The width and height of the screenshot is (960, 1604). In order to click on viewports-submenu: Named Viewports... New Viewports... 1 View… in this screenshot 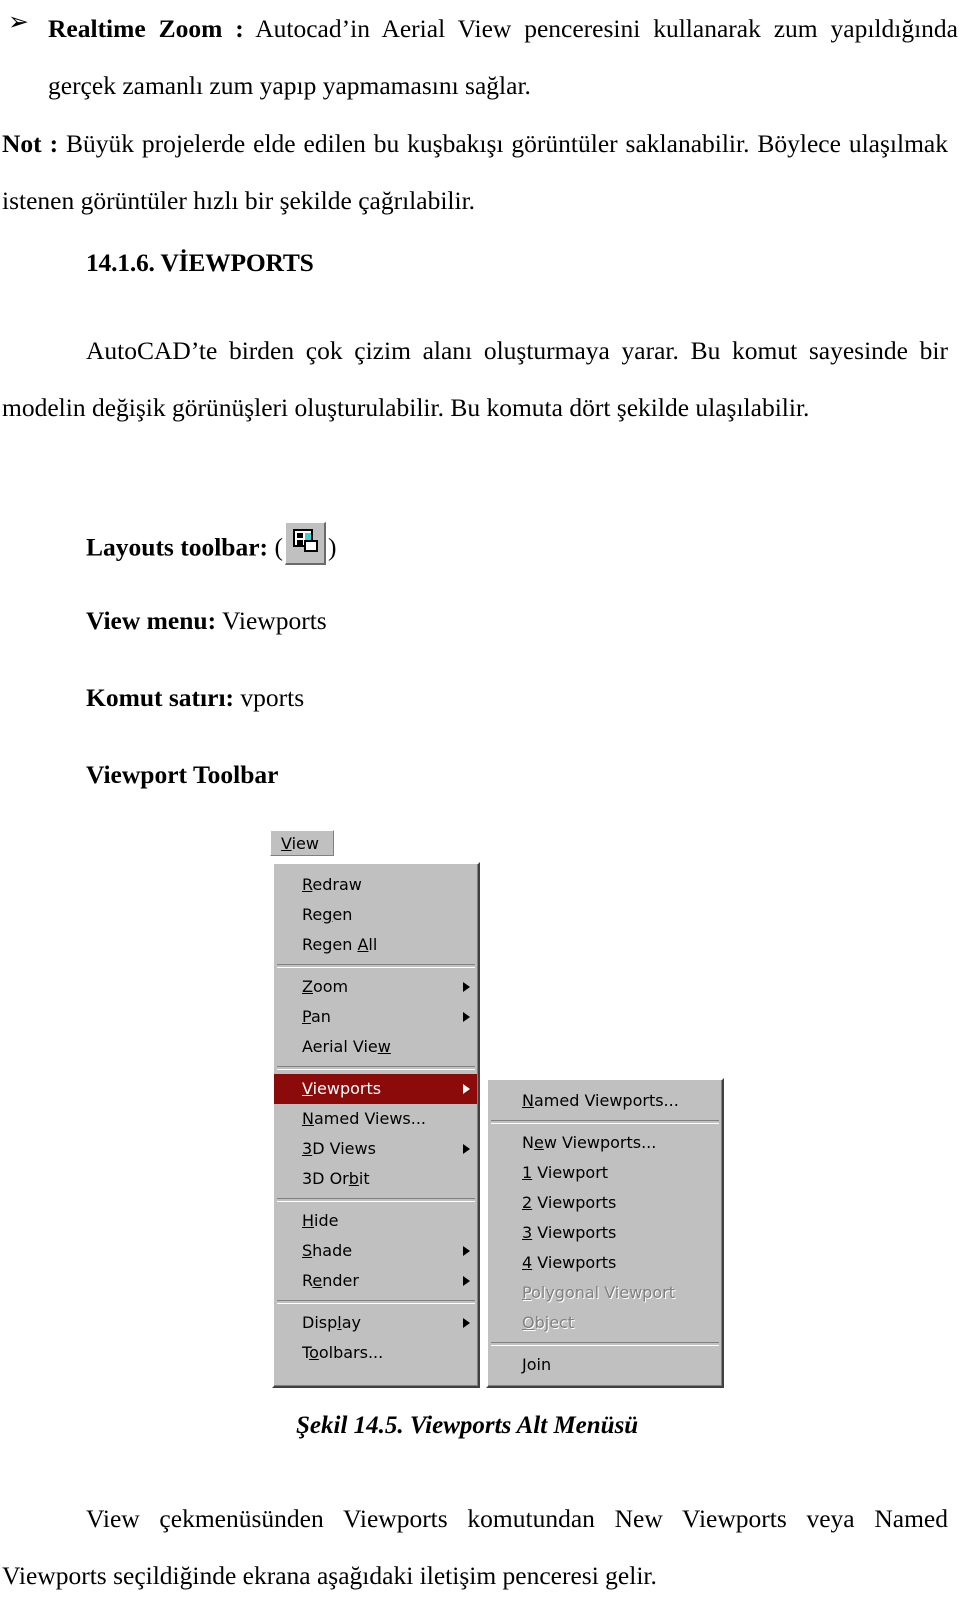, I will do `click(605, 1233)`.